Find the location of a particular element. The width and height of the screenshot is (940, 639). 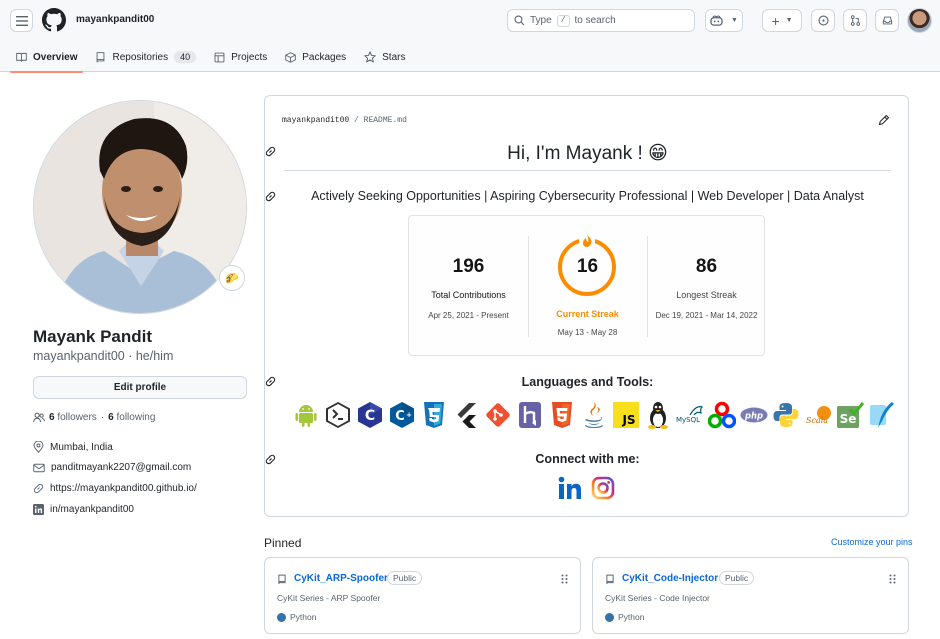

email-link: panditmayank2207@gmail.com is located at coordinates (121, 467).